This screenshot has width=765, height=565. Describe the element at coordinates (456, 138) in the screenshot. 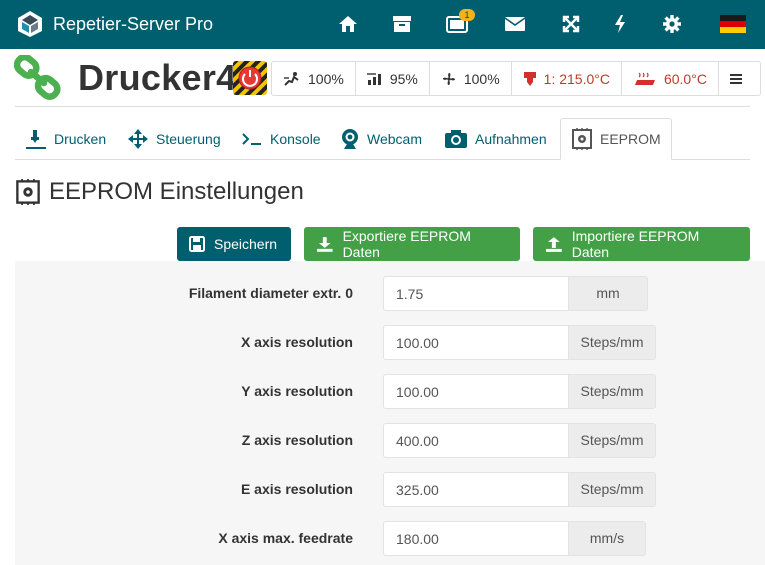

I see `camera-icon` at that location.